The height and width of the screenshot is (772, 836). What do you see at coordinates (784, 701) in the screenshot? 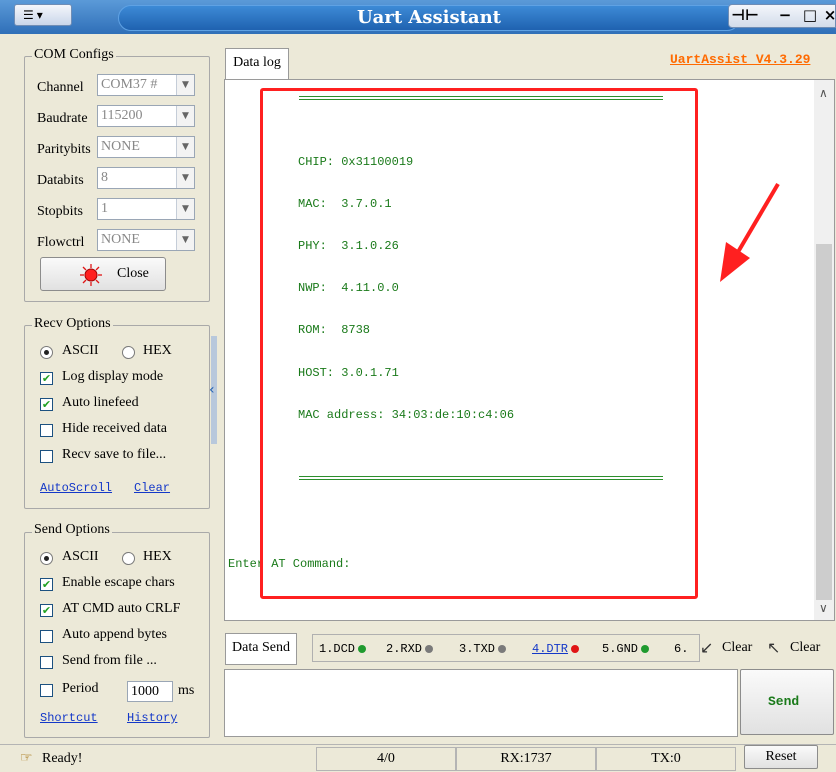
I see `send-label: Send` at bounding box center [784, 701].